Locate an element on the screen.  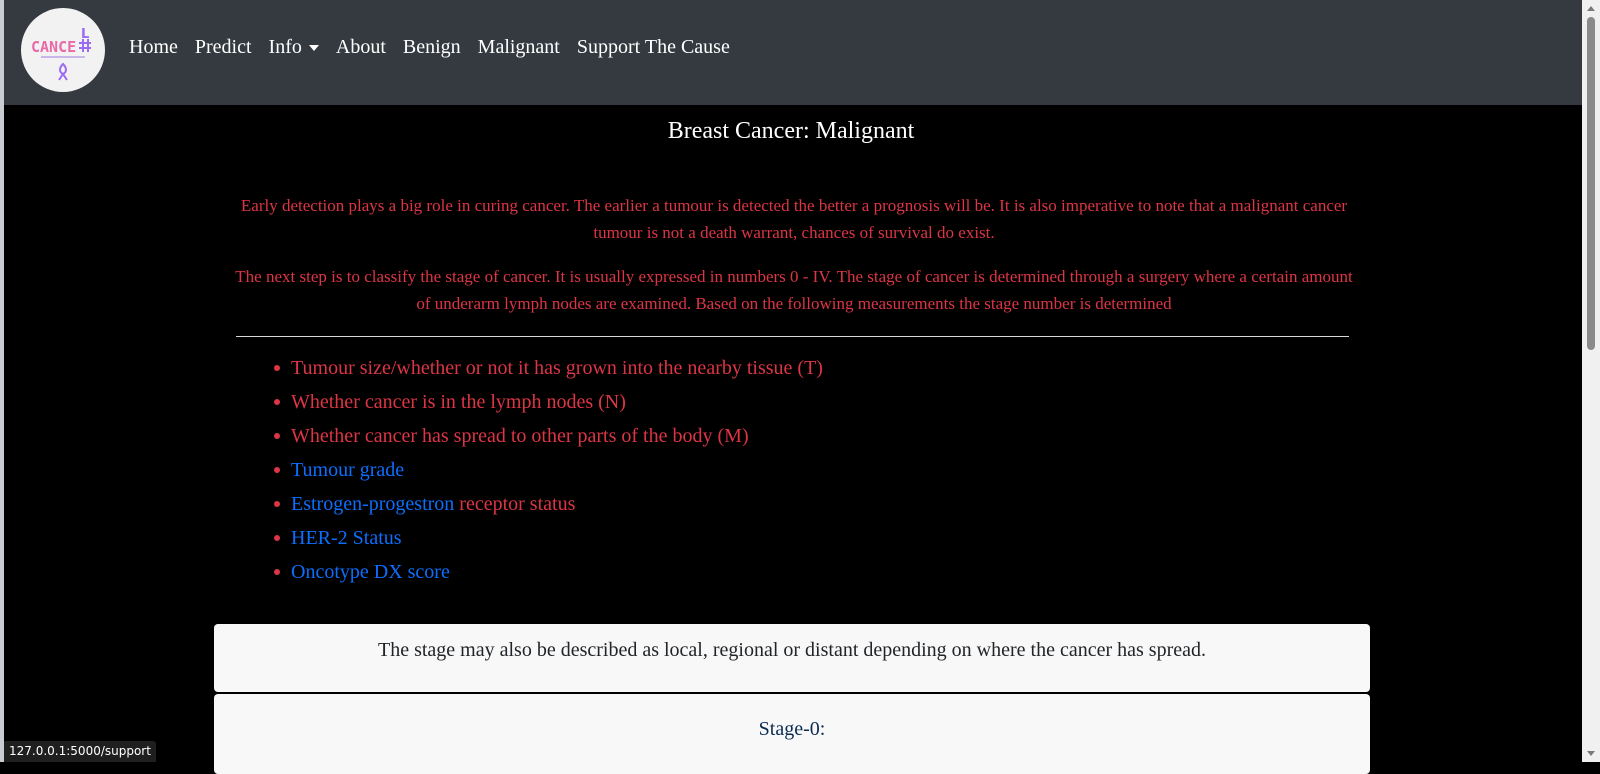
nav-predict: Predict is located at coordinates (223, 47).